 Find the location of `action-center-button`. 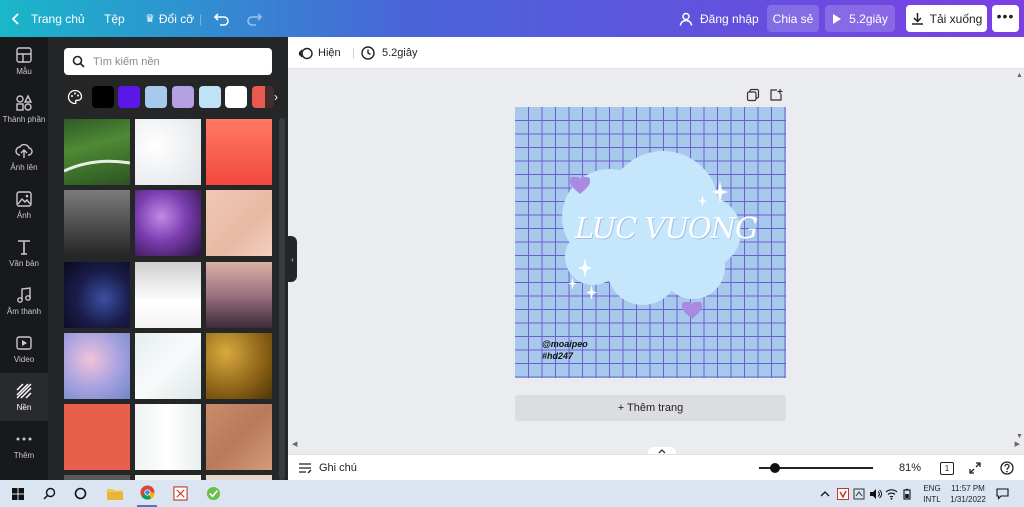

action-center-button is located at coordinates (1002, 493).